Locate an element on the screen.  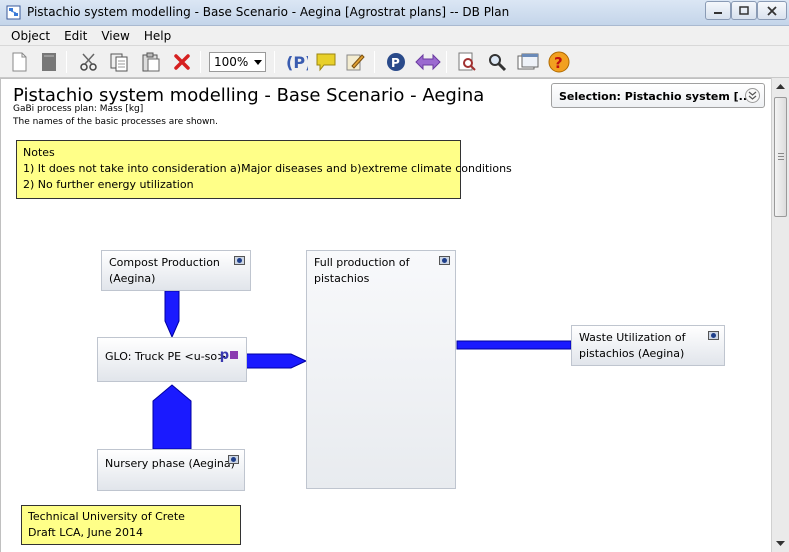
minimize-icon is located at coordinates (718, 12).